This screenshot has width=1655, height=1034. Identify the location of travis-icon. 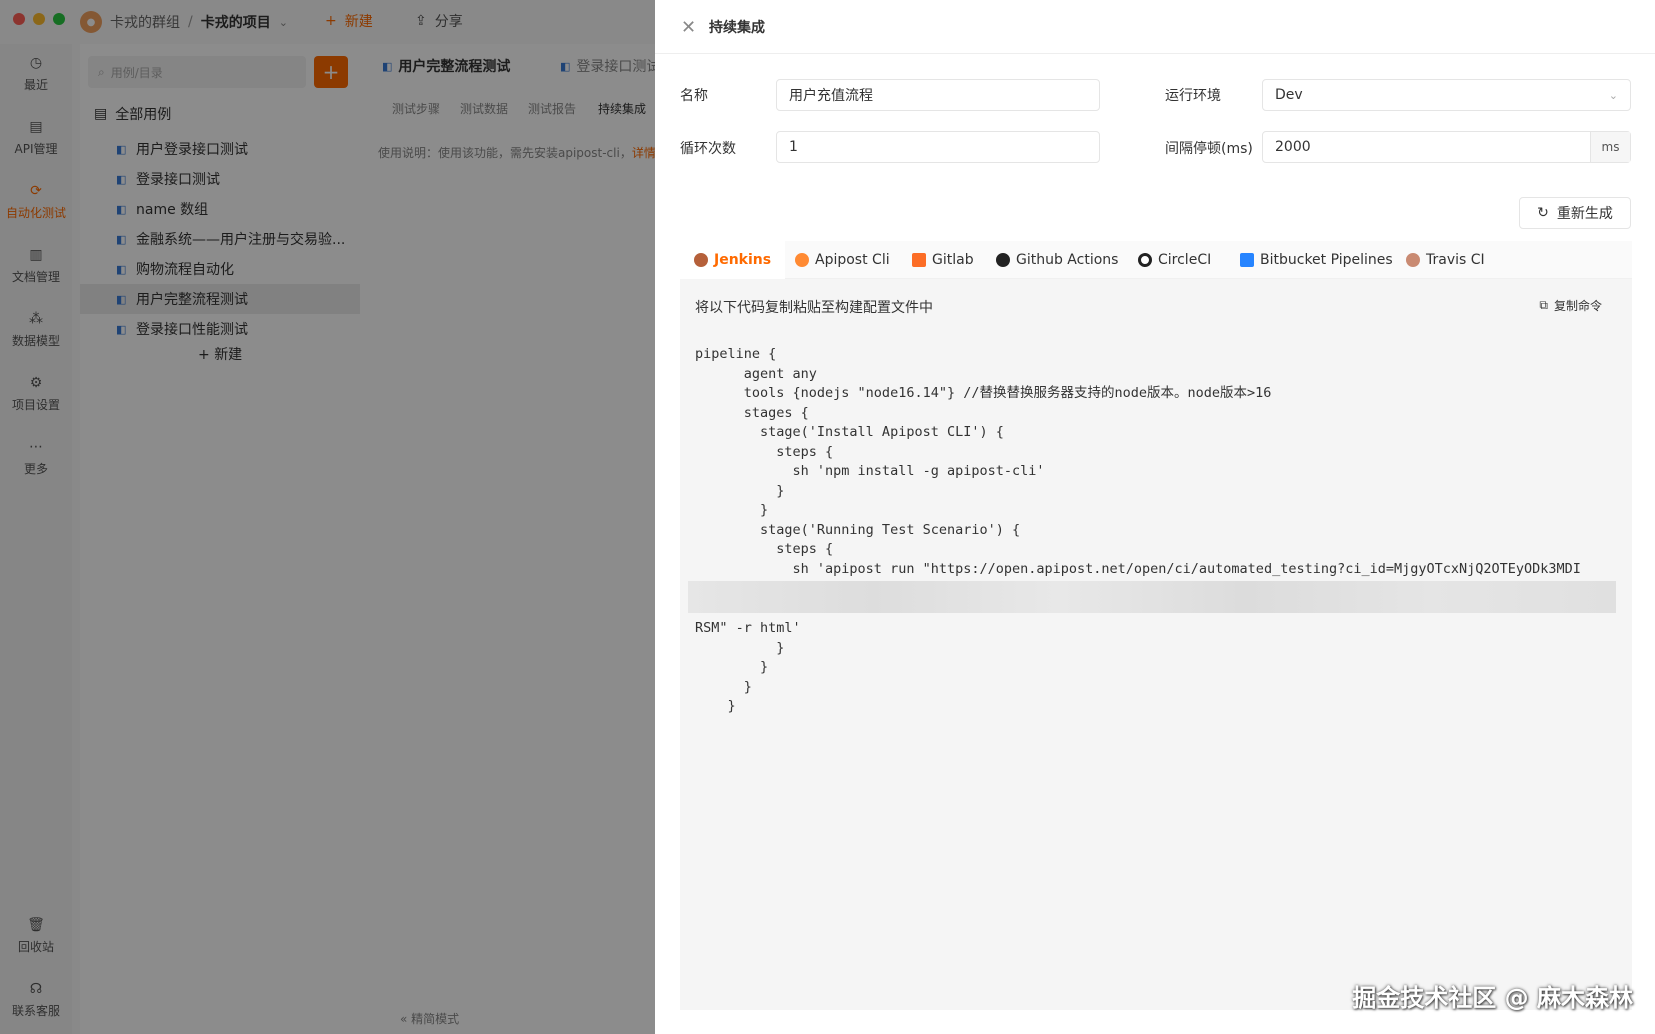
(1413, 260).